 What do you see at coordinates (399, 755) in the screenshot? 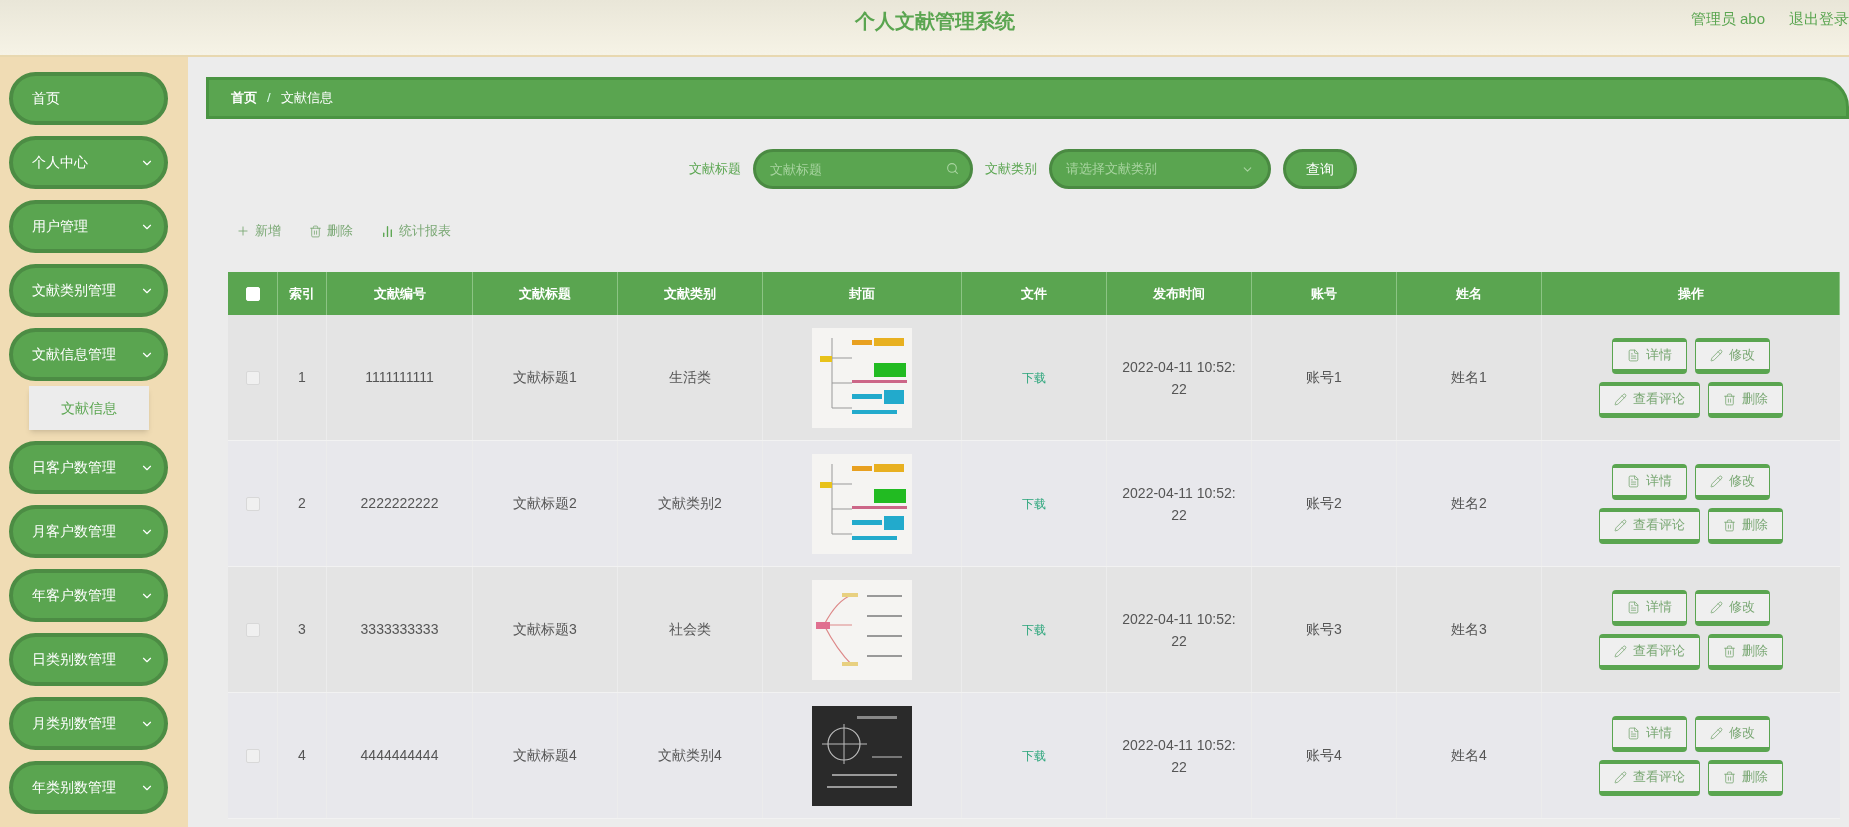
I see `table-cell-text: 4444444444` at bounding box center [399, 755].